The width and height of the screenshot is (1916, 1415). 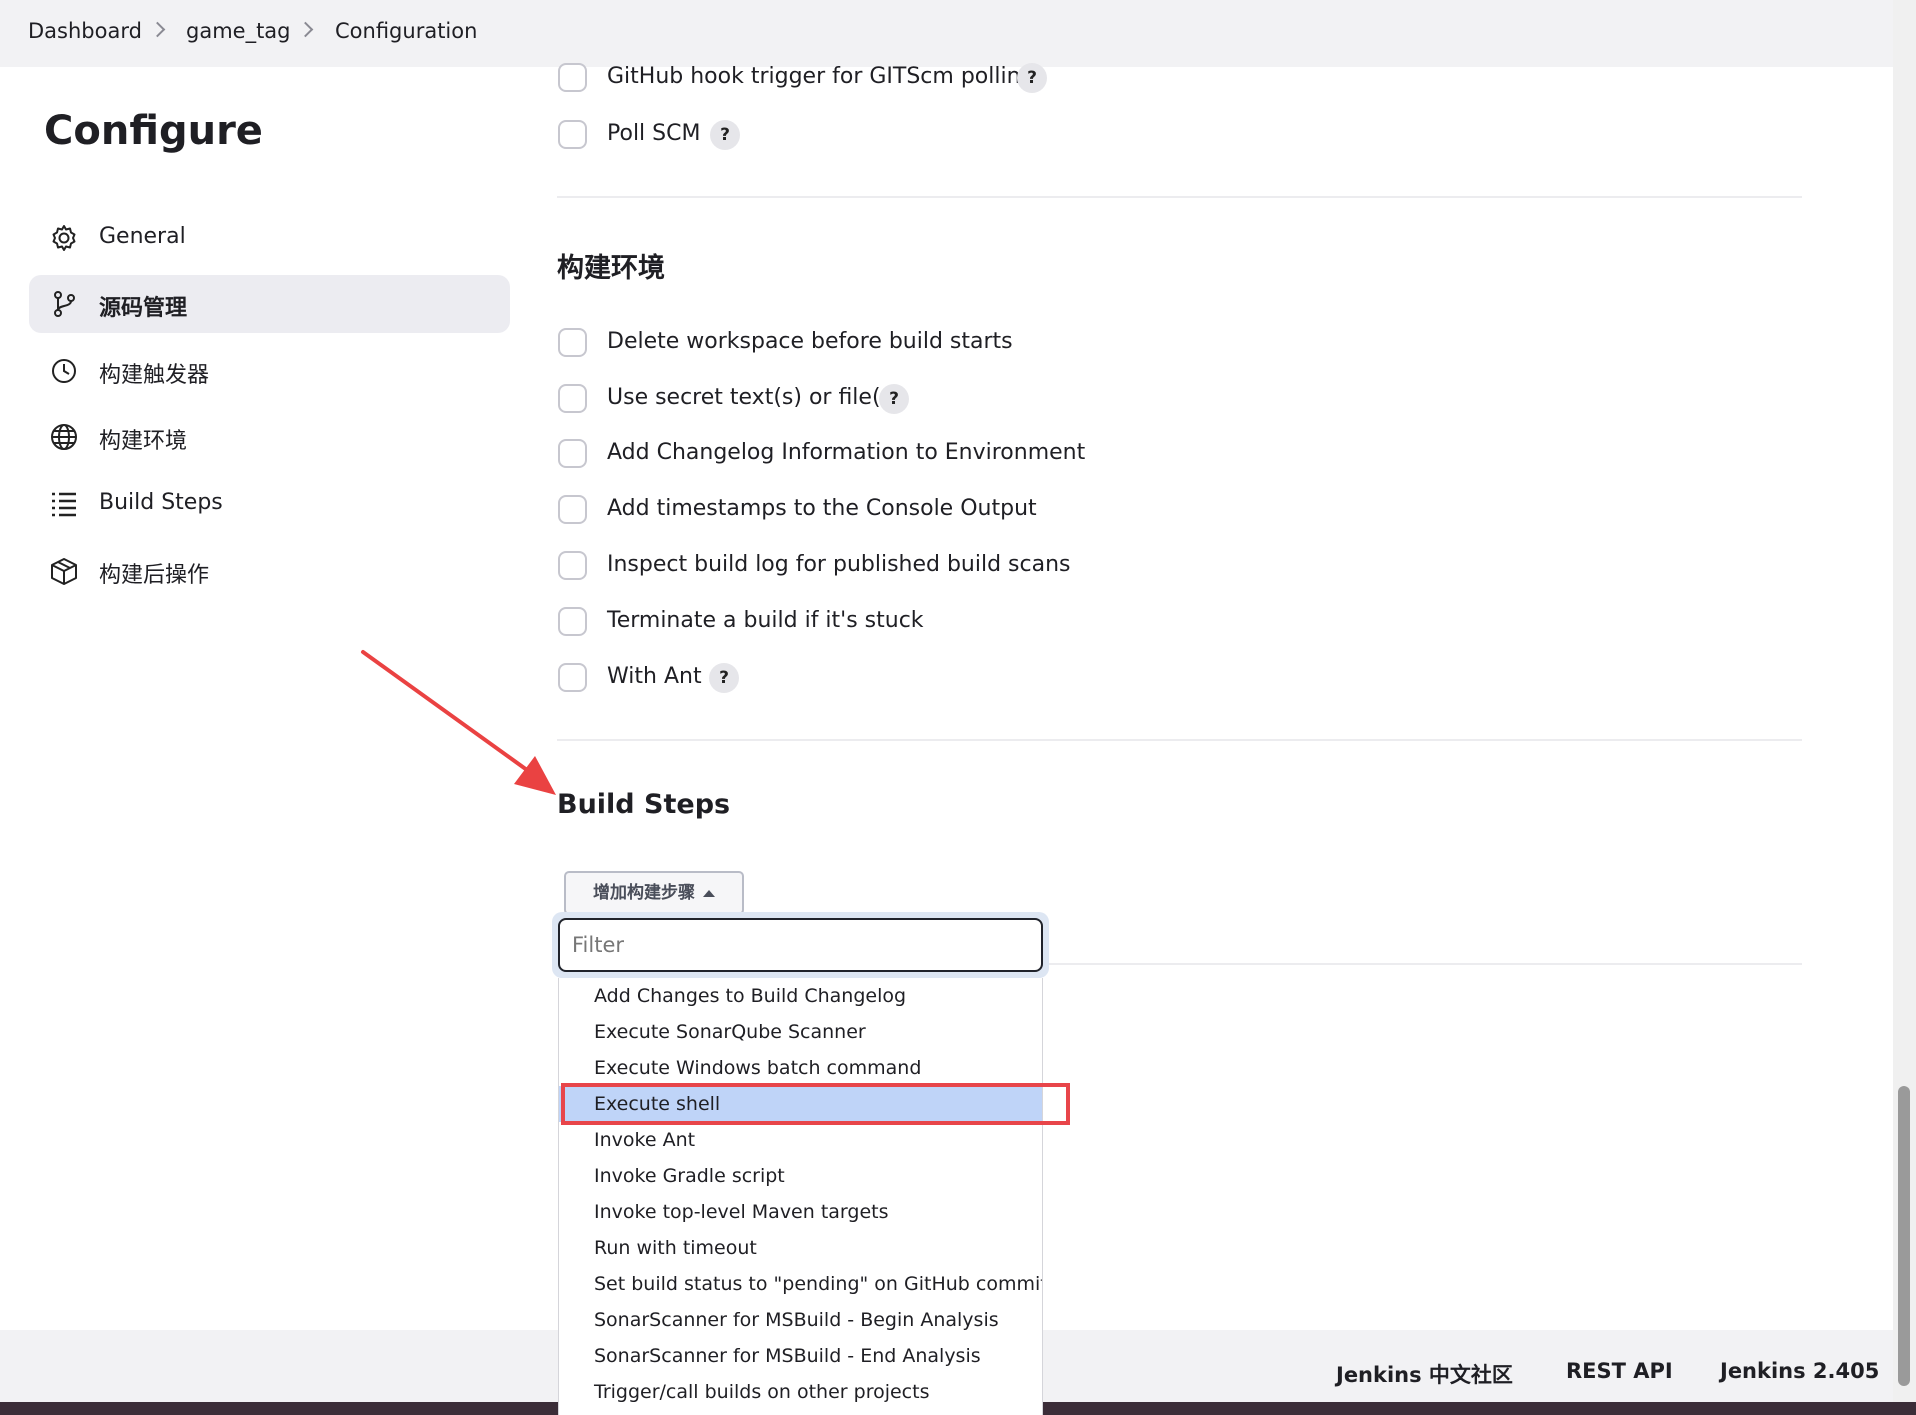 I want to click on sidebar-item-build-steps: Build Steps, so click(x=269, y=504).